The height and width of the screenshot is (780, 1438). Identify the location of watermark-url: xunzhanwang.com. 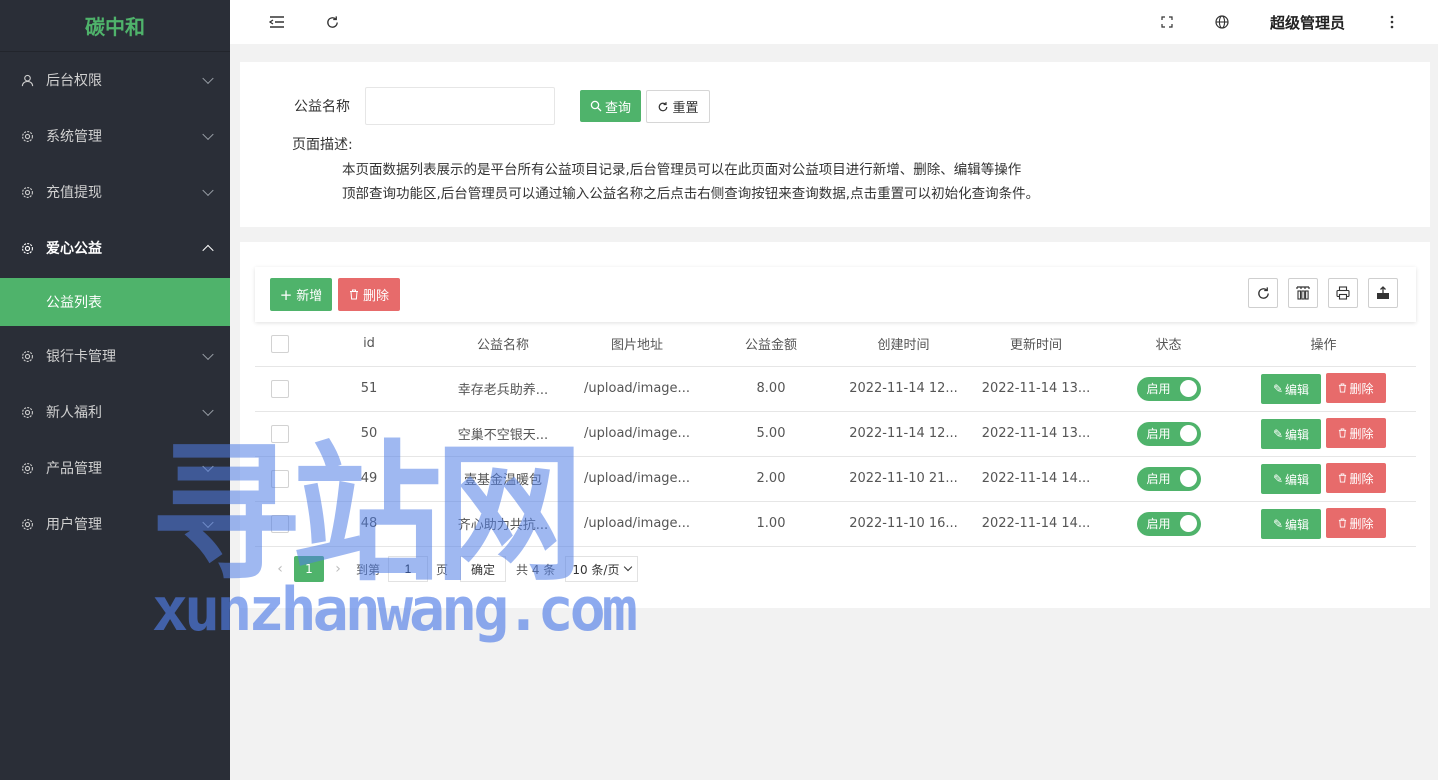
(395, 610).